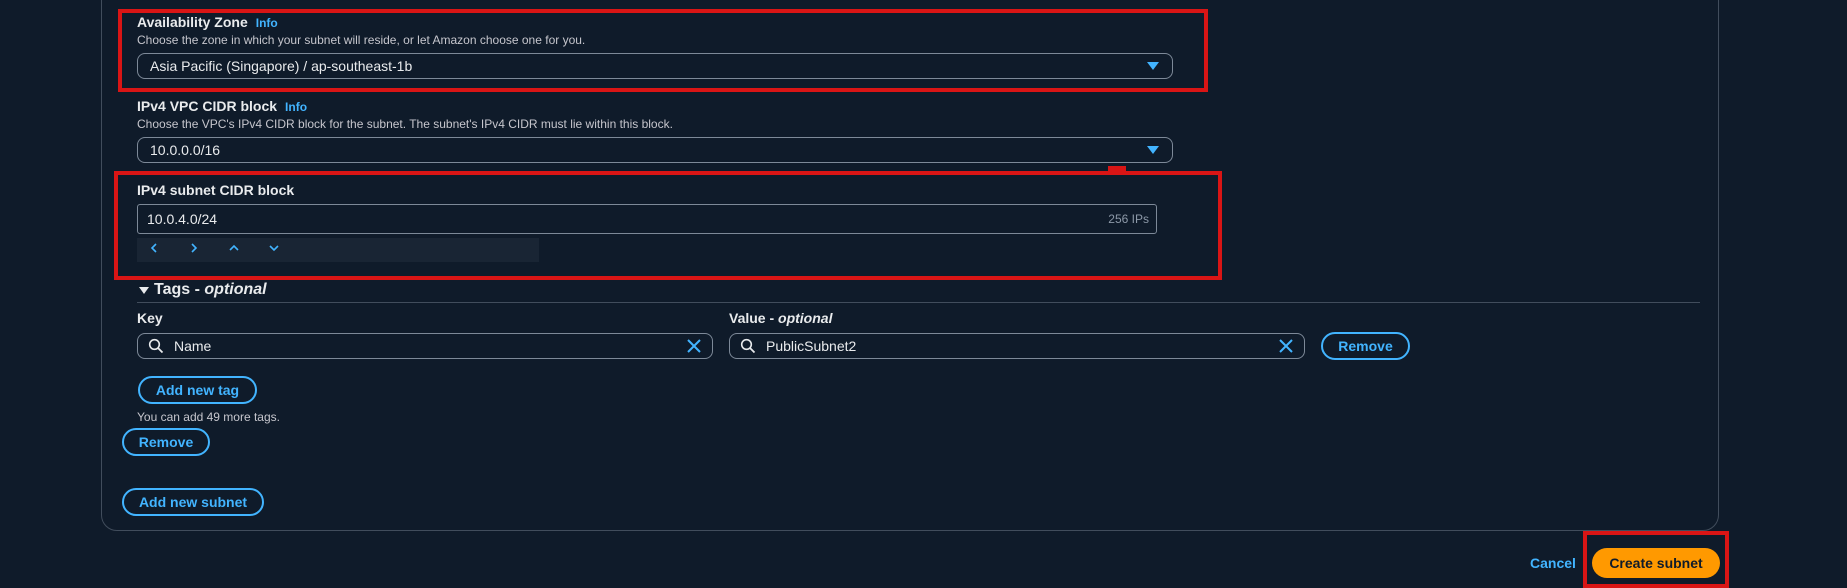  I want to click on tags-divider, so click(918, 302).